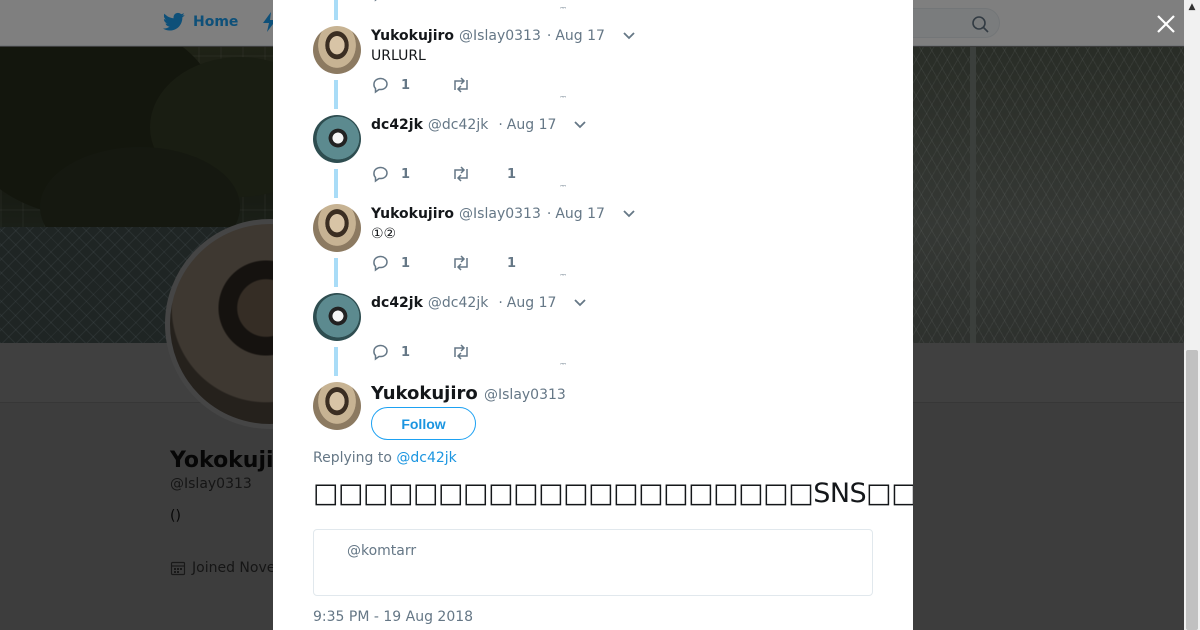  What do you see at coordinates (593, 155) in the screenshot?
I see `thread-tweet: dc42jk @dc42jk · Aug 17 1 1` at bounding box center [593, 155].